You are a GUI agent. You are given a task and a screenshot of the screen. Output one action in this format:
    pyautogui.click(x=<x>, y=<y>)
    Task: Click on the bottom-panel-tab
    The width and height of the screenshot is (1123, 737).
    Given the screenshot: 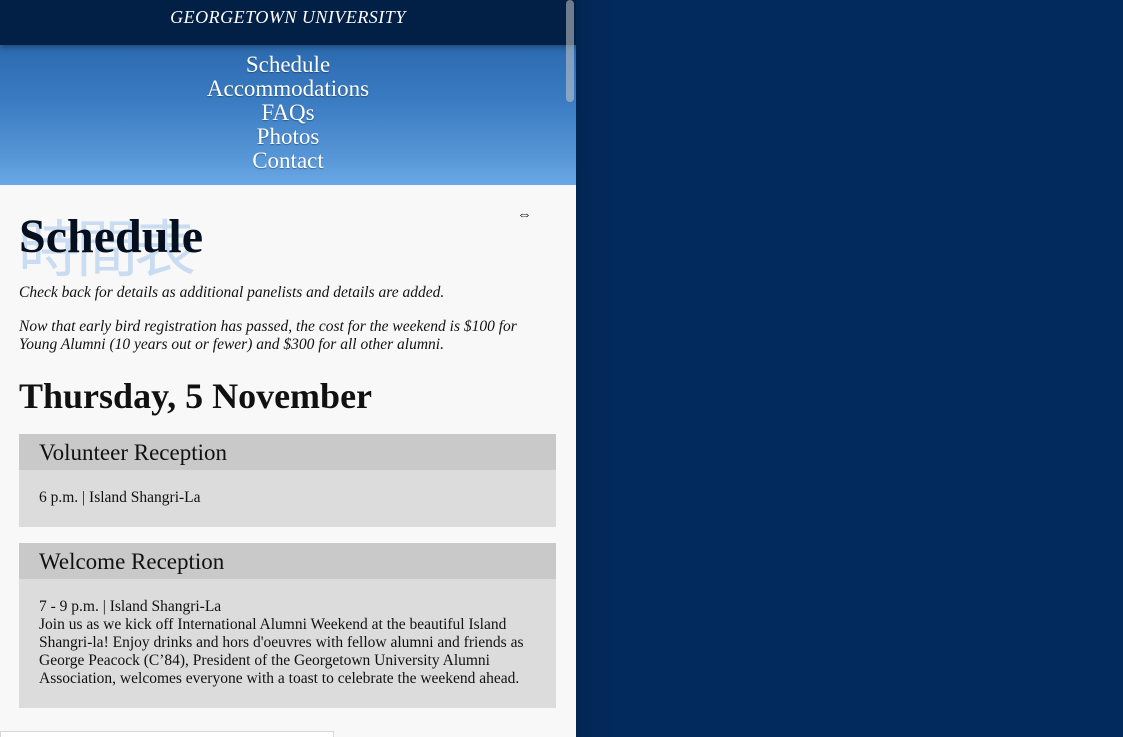 What is the action you would take?
    pyautogui.click(x=167, y=734)
    